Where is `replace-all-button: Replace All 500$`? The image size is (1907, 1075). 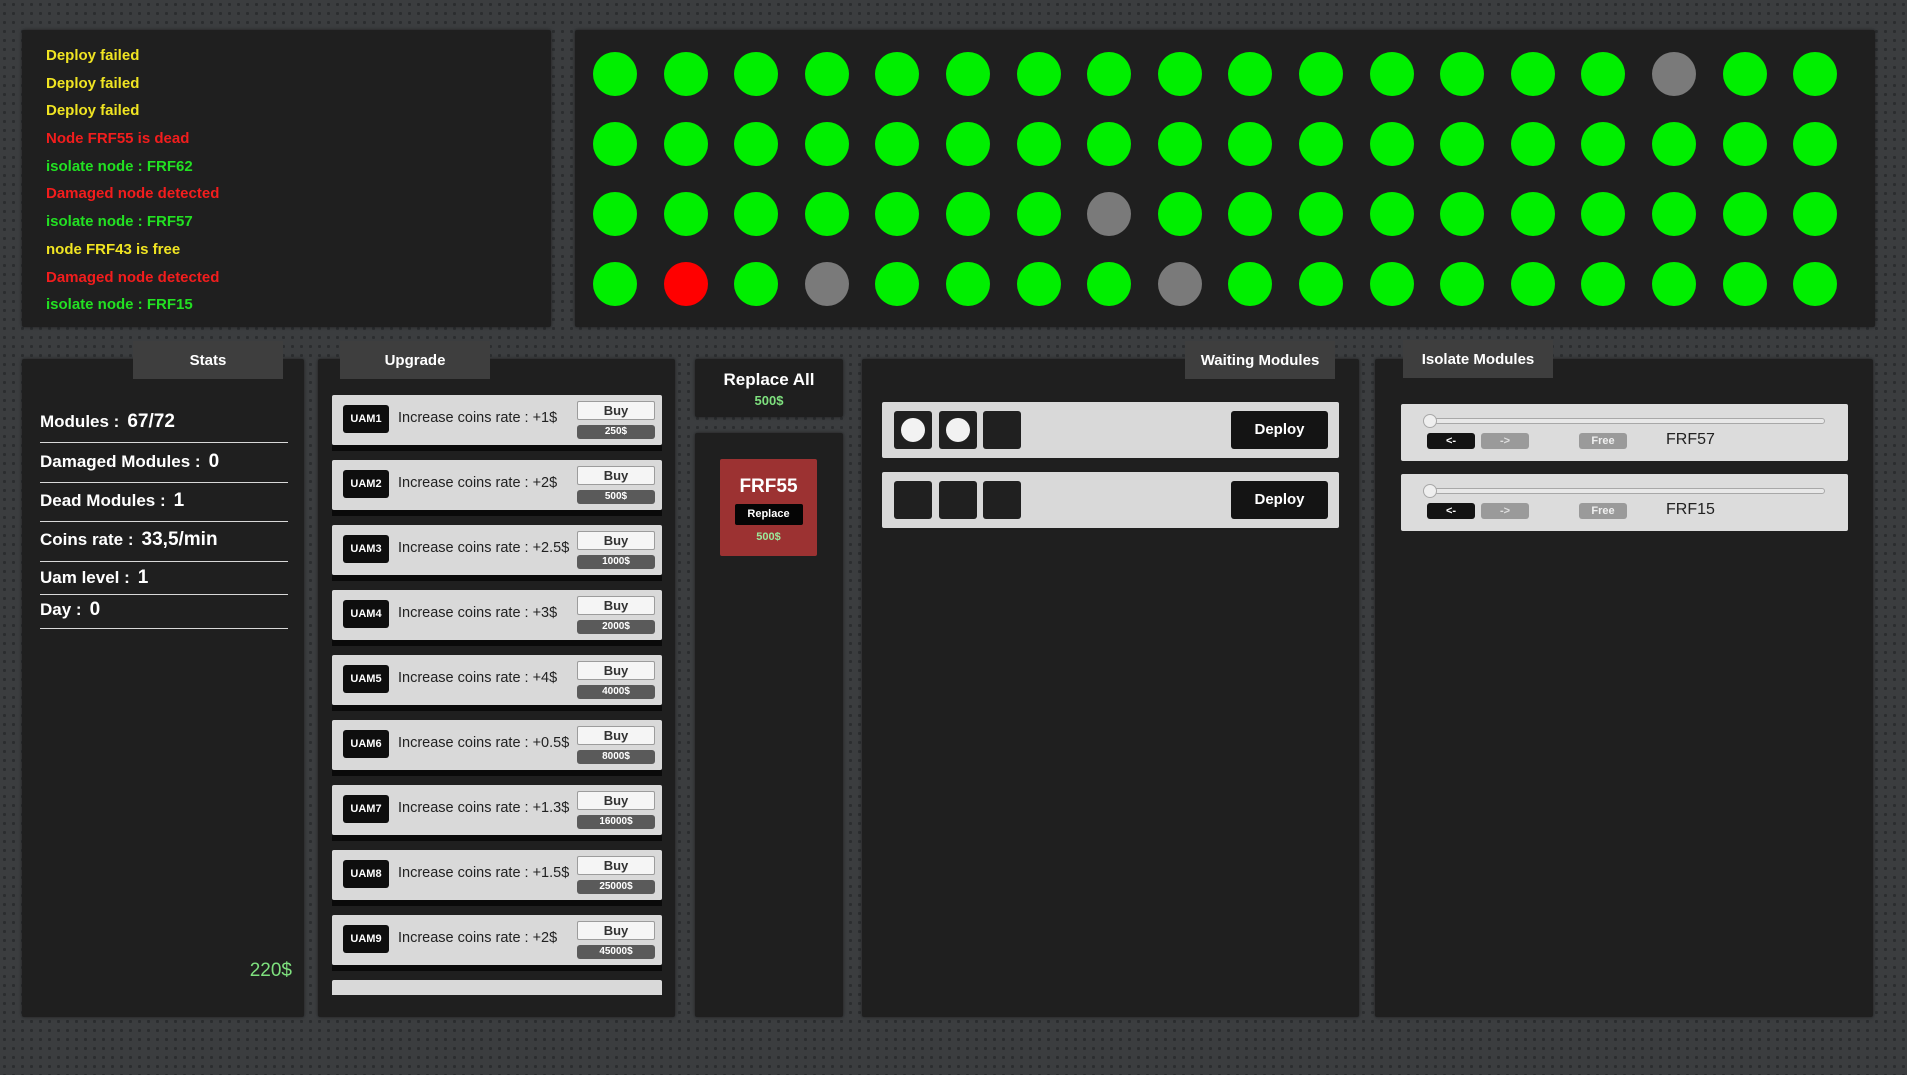 replace-all-button: Replace All 500$ is located at coordinates (769, 388).